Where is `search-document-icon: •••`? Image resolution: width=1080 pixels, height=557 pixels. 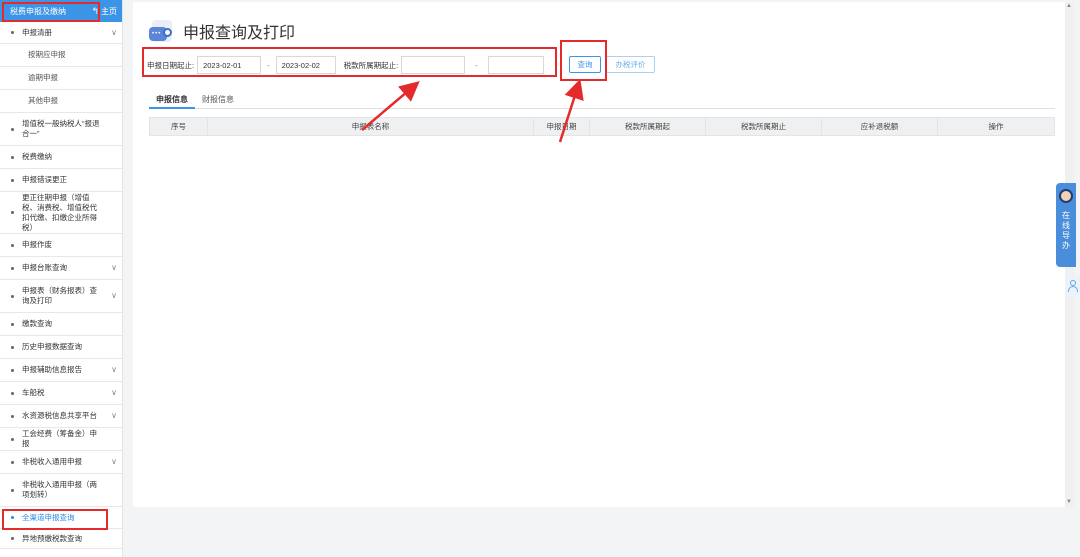
search-document-icon: ••• is located at coordinates (162, 31).